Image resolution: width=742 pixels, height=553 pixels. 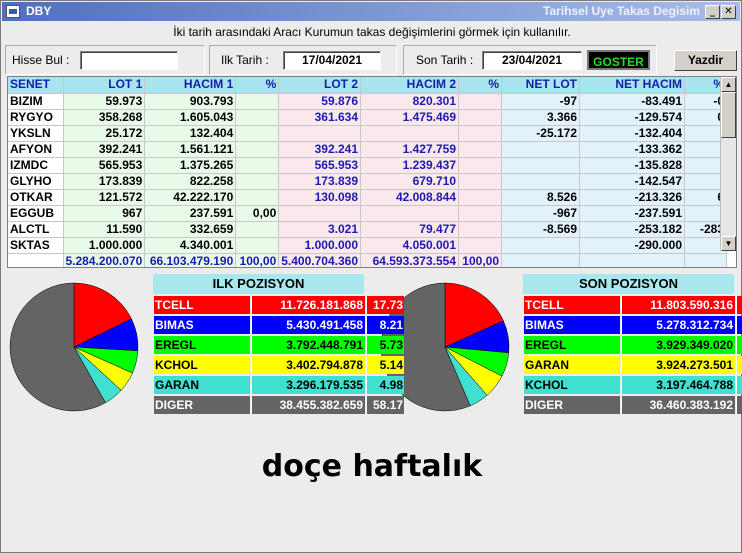 What do you see at coordinates (332, 60) in the screenshot?
I see `ilk-tarih-input: 17/04/2021` at bounding box center [332, 60].